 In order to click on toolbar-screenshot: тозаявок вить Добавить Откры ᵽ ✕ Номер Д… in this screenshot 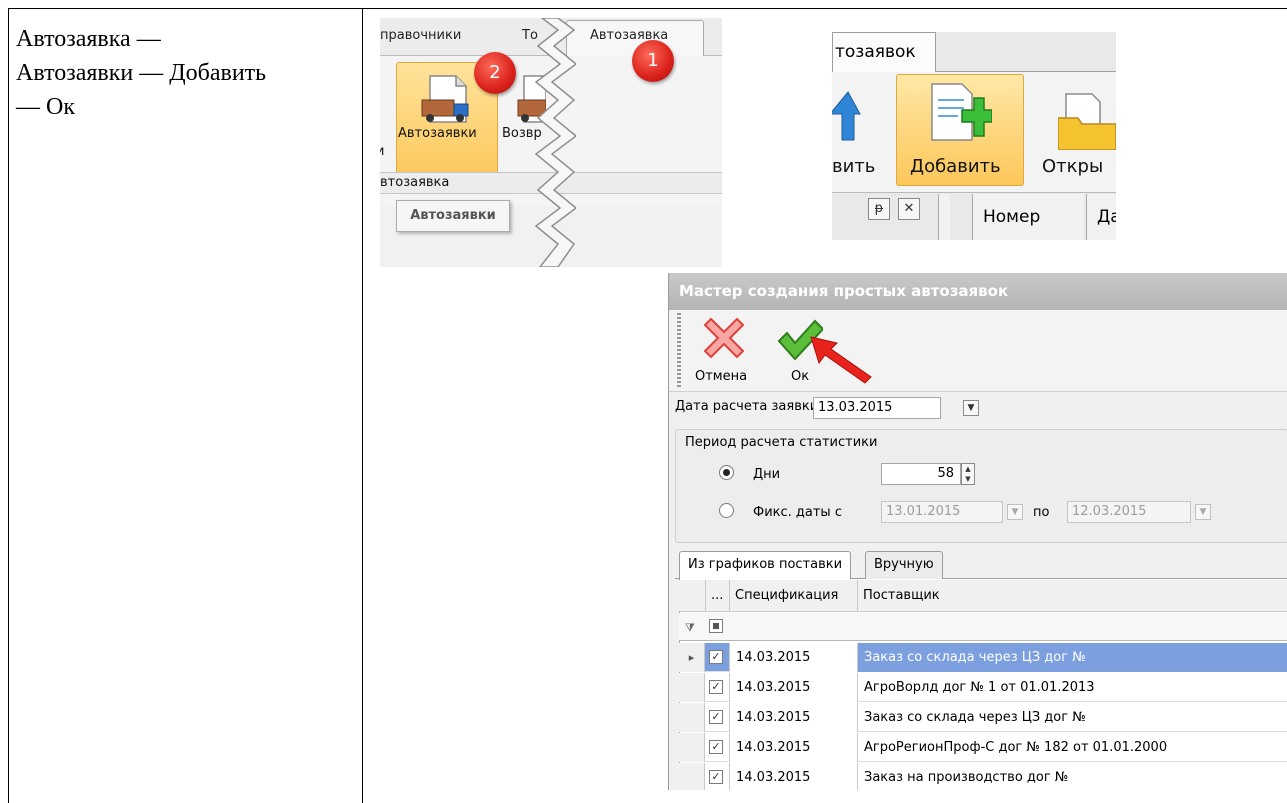, I will do `click(974, 136)`.